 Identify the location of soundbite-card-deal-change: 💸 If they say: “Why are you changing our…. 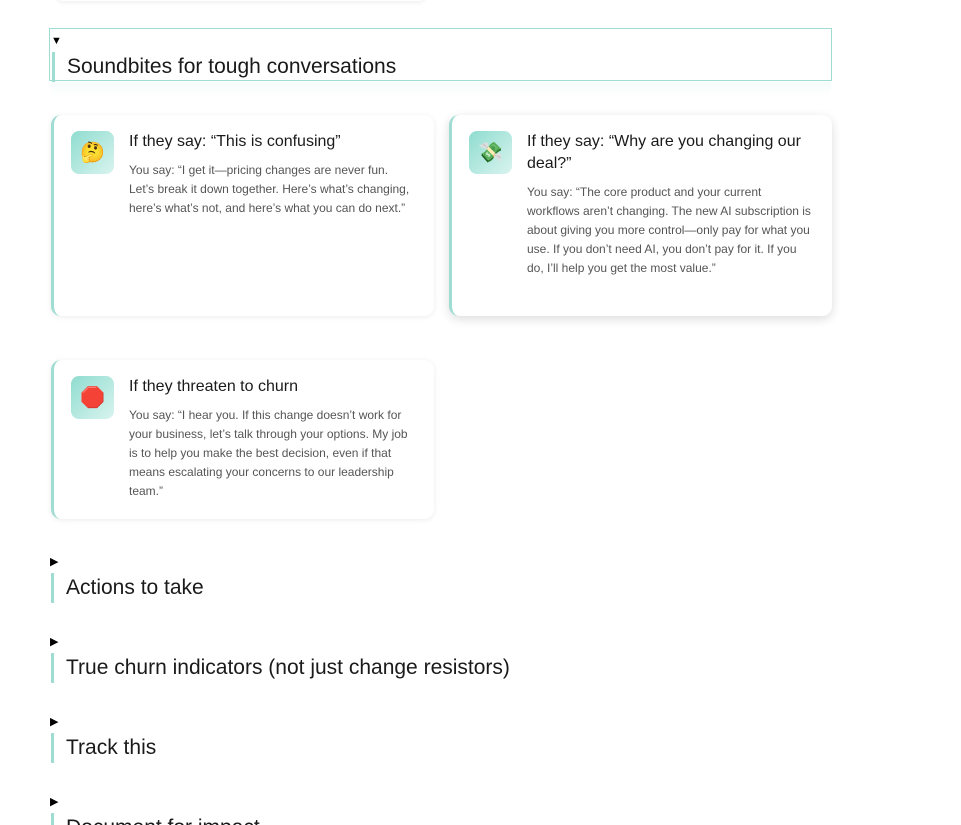
(640, 215).